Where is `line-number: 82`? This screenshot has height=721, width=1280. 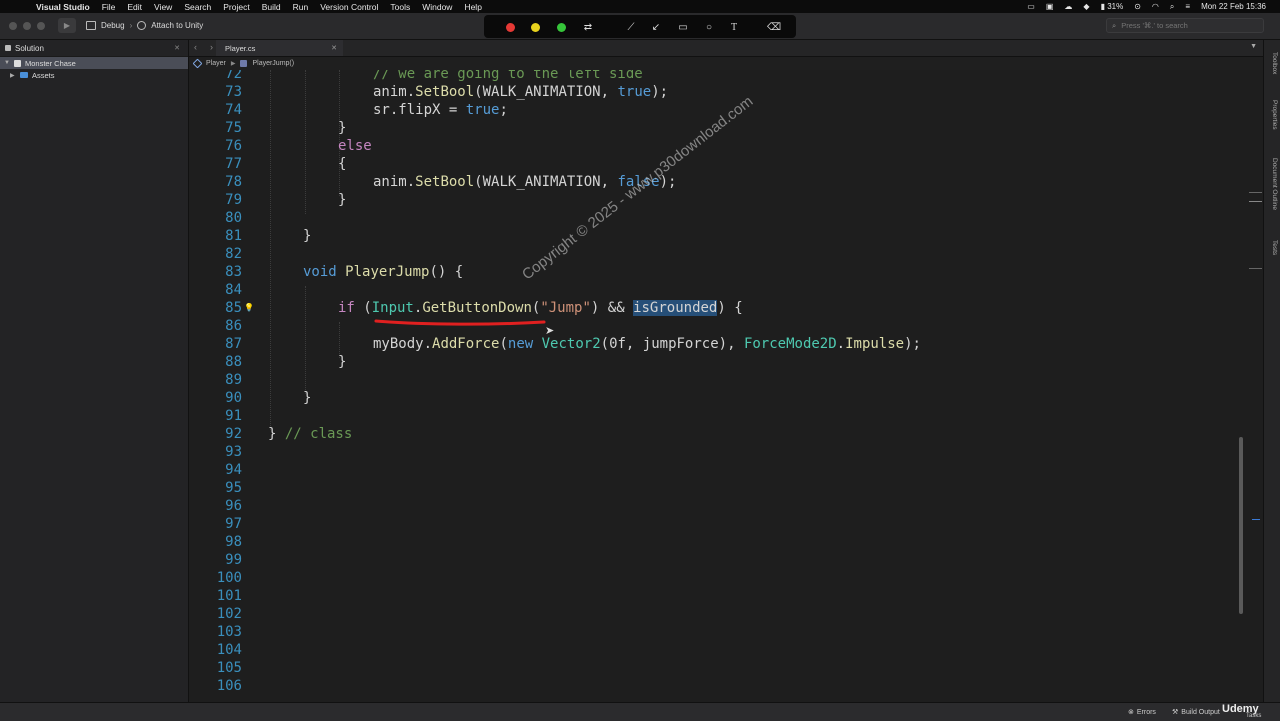 line-number: 82 is located at coordinates (215, 254).